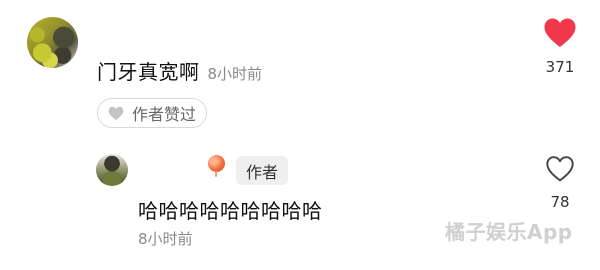  What do you see at coordinates (165, 239) in the screenshot?
I see `reply-timestamp: 8小时前` at bounding box center [165, 239].